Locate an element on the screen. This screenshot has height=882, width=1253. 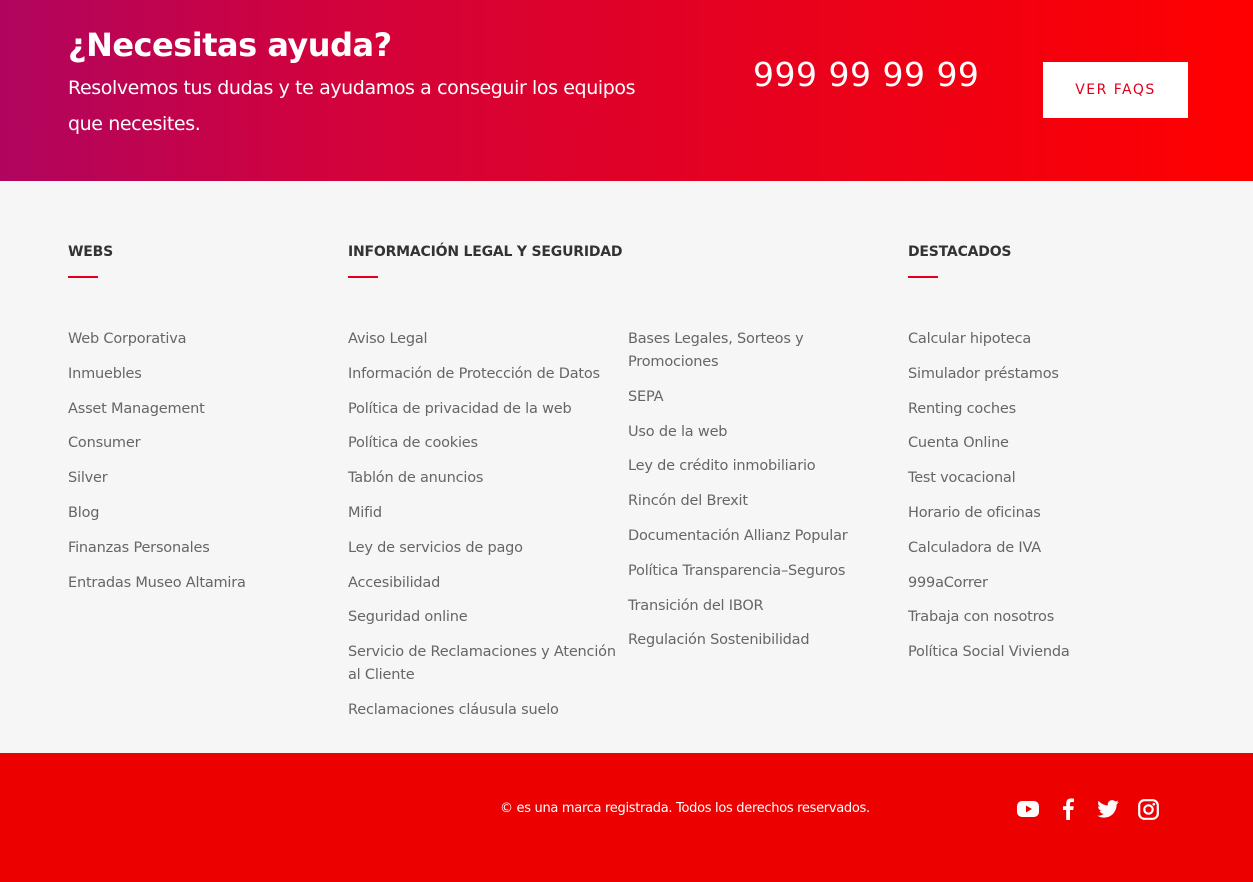
footer-link: Tablón de anuncios is located at coordinates (483, 478).